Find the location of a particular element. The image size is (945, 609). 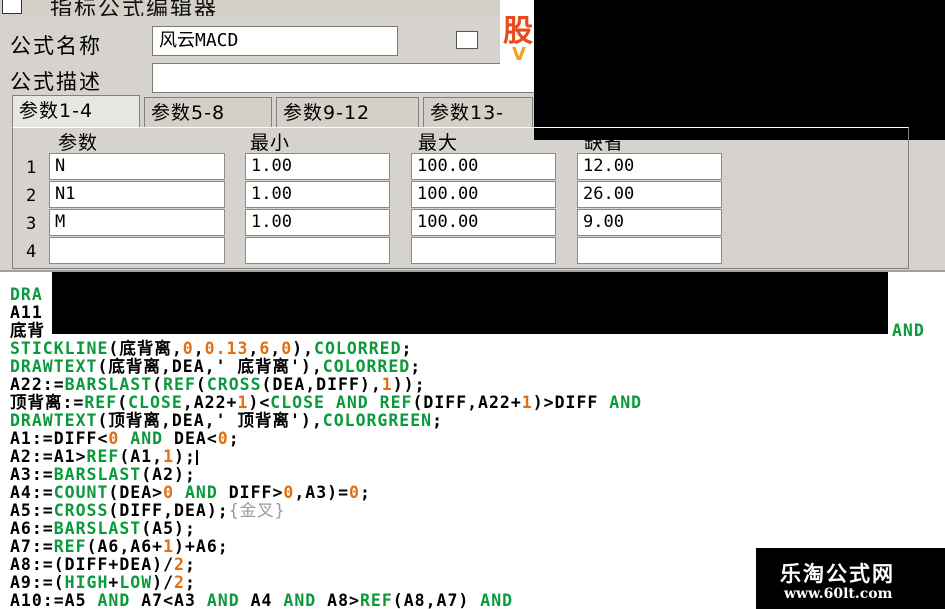

code-token: ), is located at coordinates (303, 348).